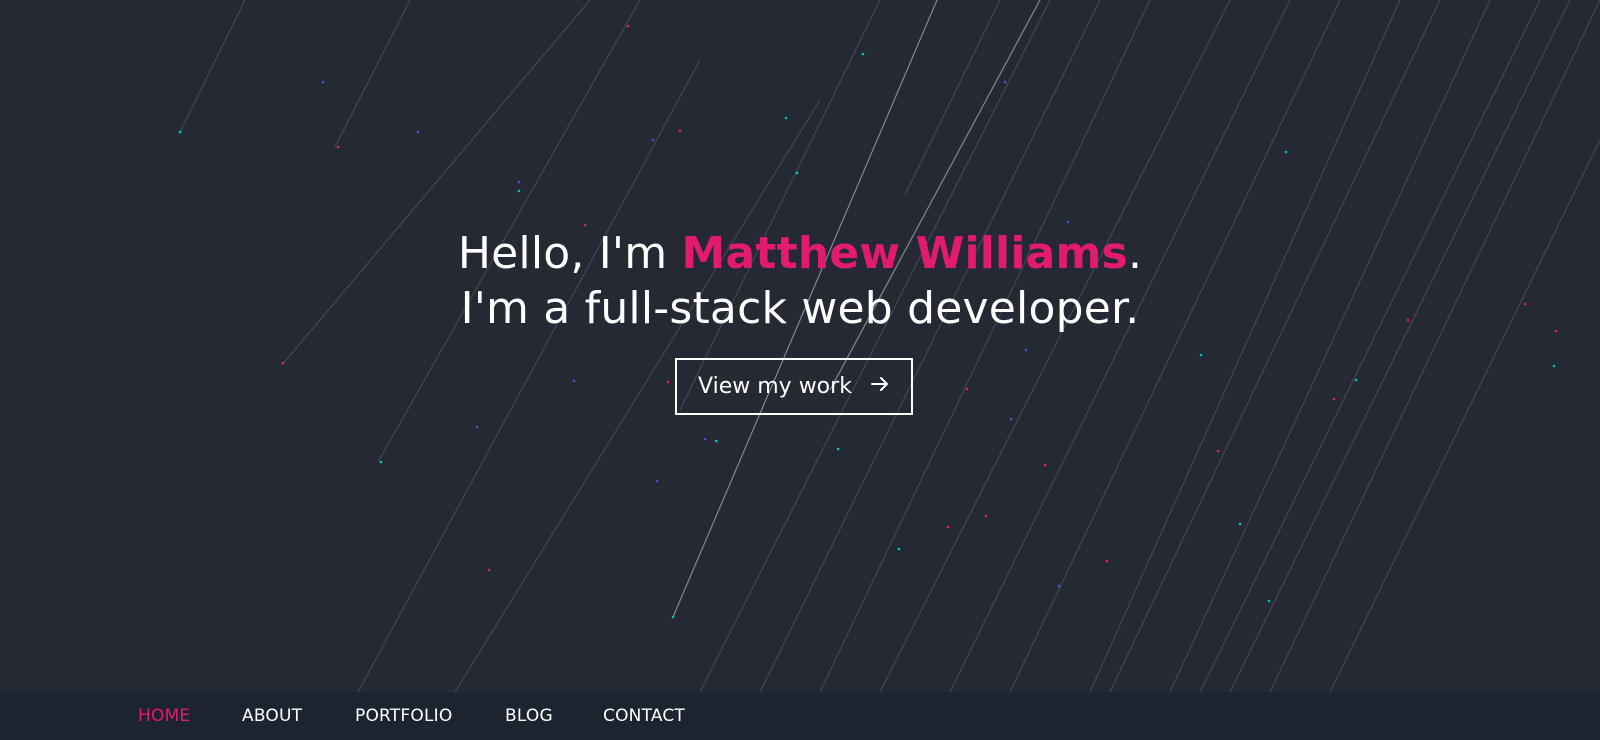 This screenshot has width=1600, height=740. What do you see at coordinates (800, 308) in the screenshot?
I see `tagline: I'm a full-stack web developer.` at bounding box center [800, 308].